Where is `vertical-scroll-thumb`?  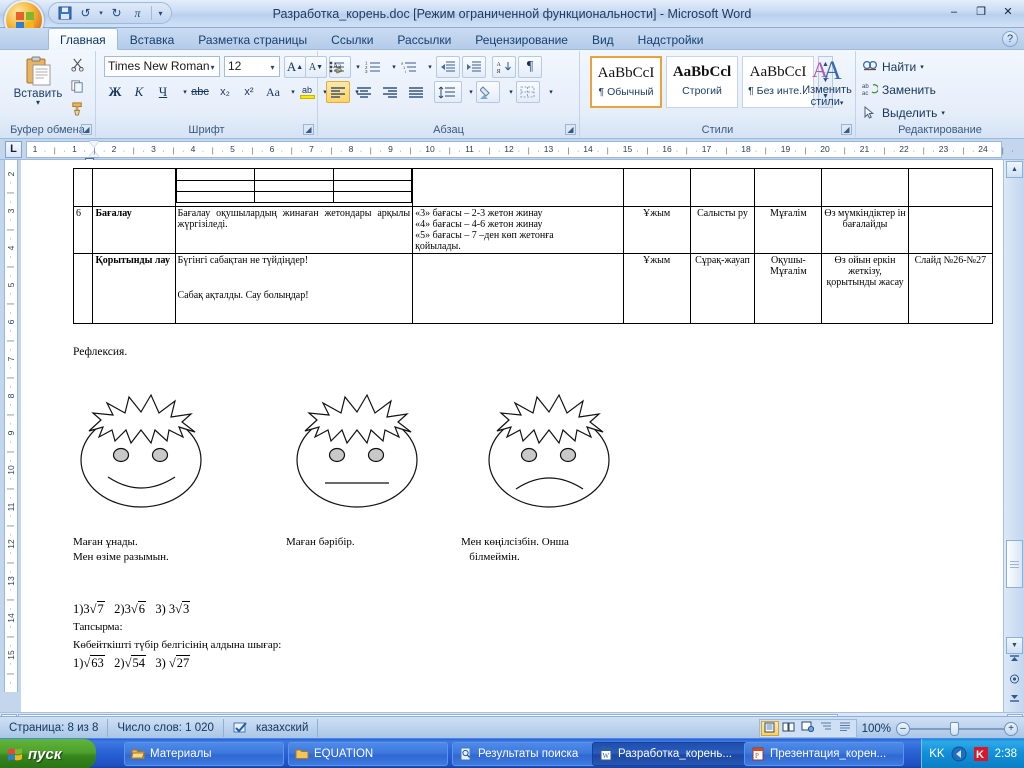
vertical-scroll-thumb is located at coordinates (1014, 564).